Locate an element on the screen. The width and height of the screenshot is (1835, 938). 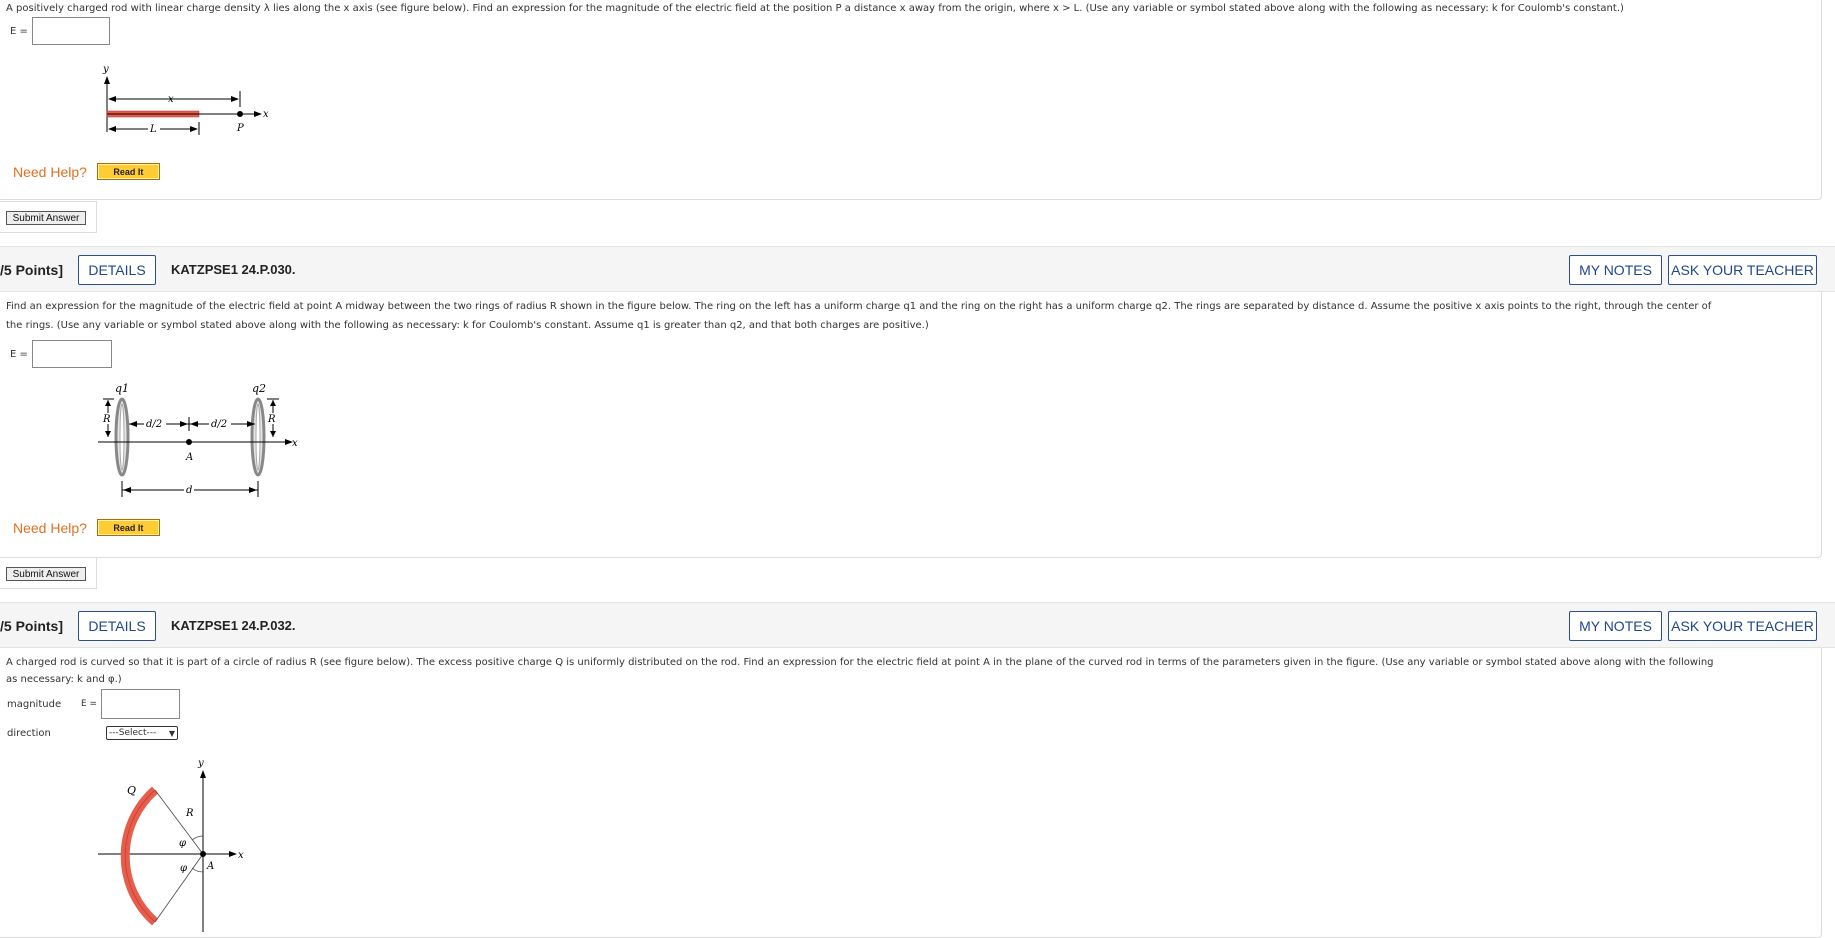
q3-answer-label: E = is located at coordinates (89, 704).